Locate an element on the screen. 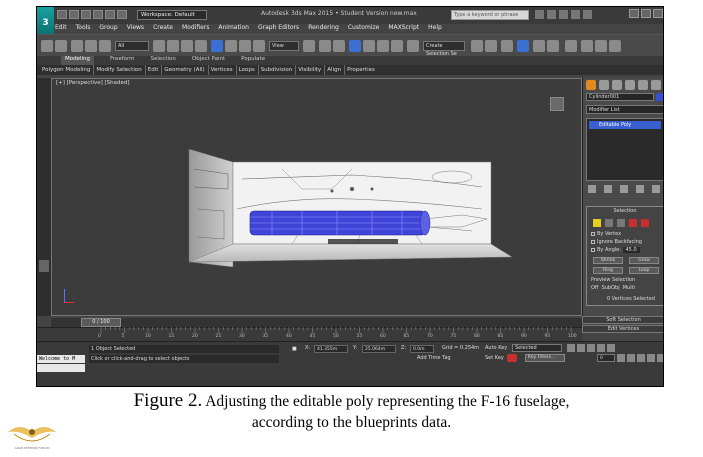 This screenshot has height=457, width=703. edit-named-selection-icon is located at coordinates (413, 46).